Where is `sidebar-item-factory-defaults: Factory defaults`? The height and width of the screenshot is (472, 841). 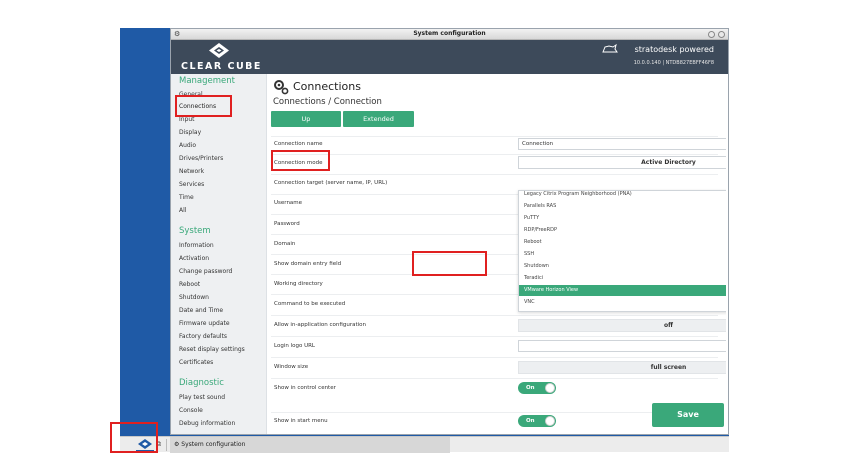 sidebar-item-factory-defaults: Factory defaults is located at coordinates (203, 336).